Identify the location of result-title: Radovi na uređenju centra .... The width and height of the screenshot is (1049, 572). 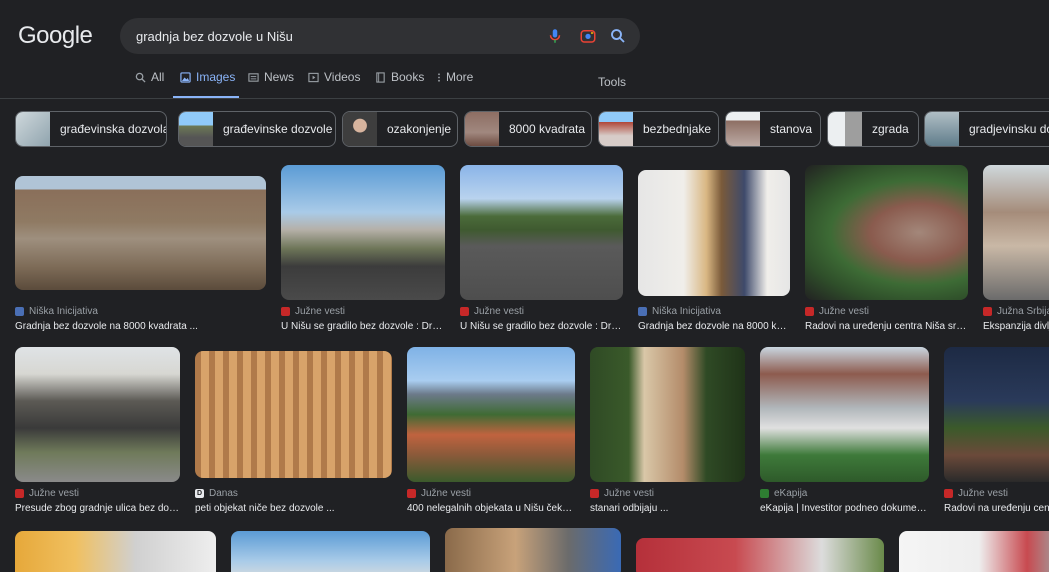
(996, 508).